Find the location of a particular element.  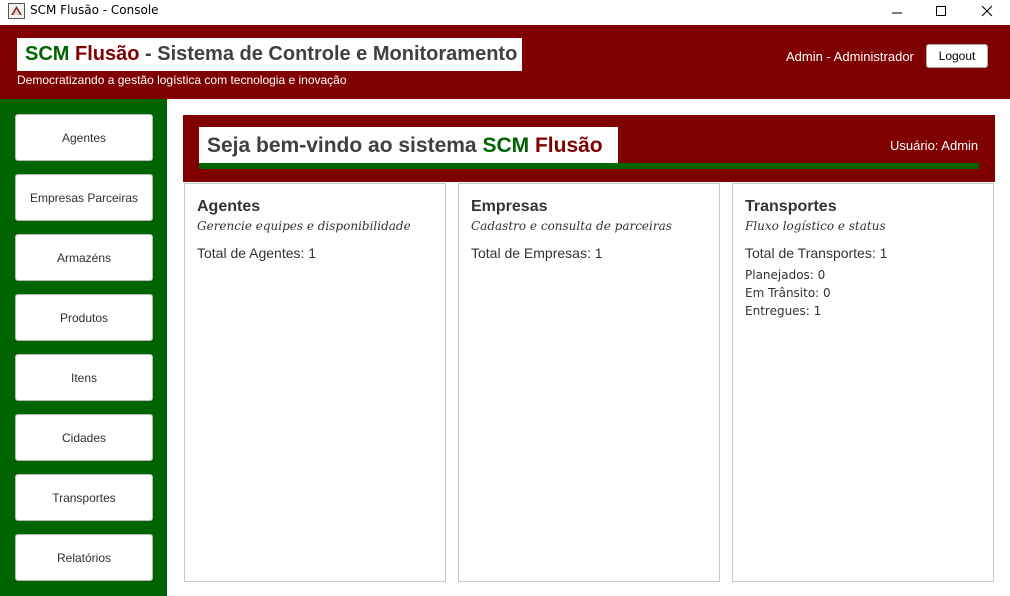

brand-scm: SCM is located at coordinates (47, 54).